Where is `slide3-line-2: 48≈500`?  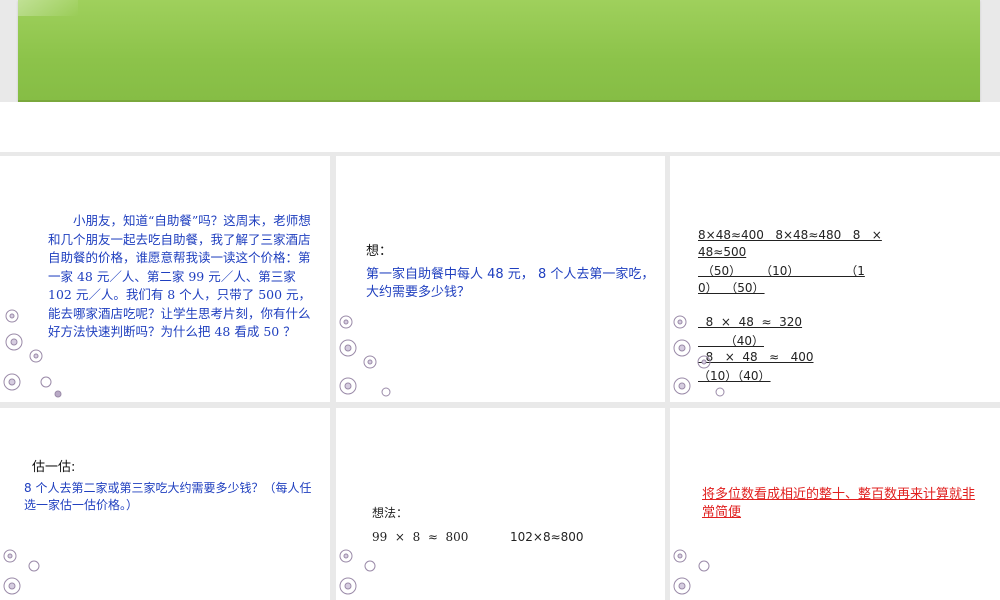 slide3-line-2: 48≈500 is located at coordinates (722, 252).